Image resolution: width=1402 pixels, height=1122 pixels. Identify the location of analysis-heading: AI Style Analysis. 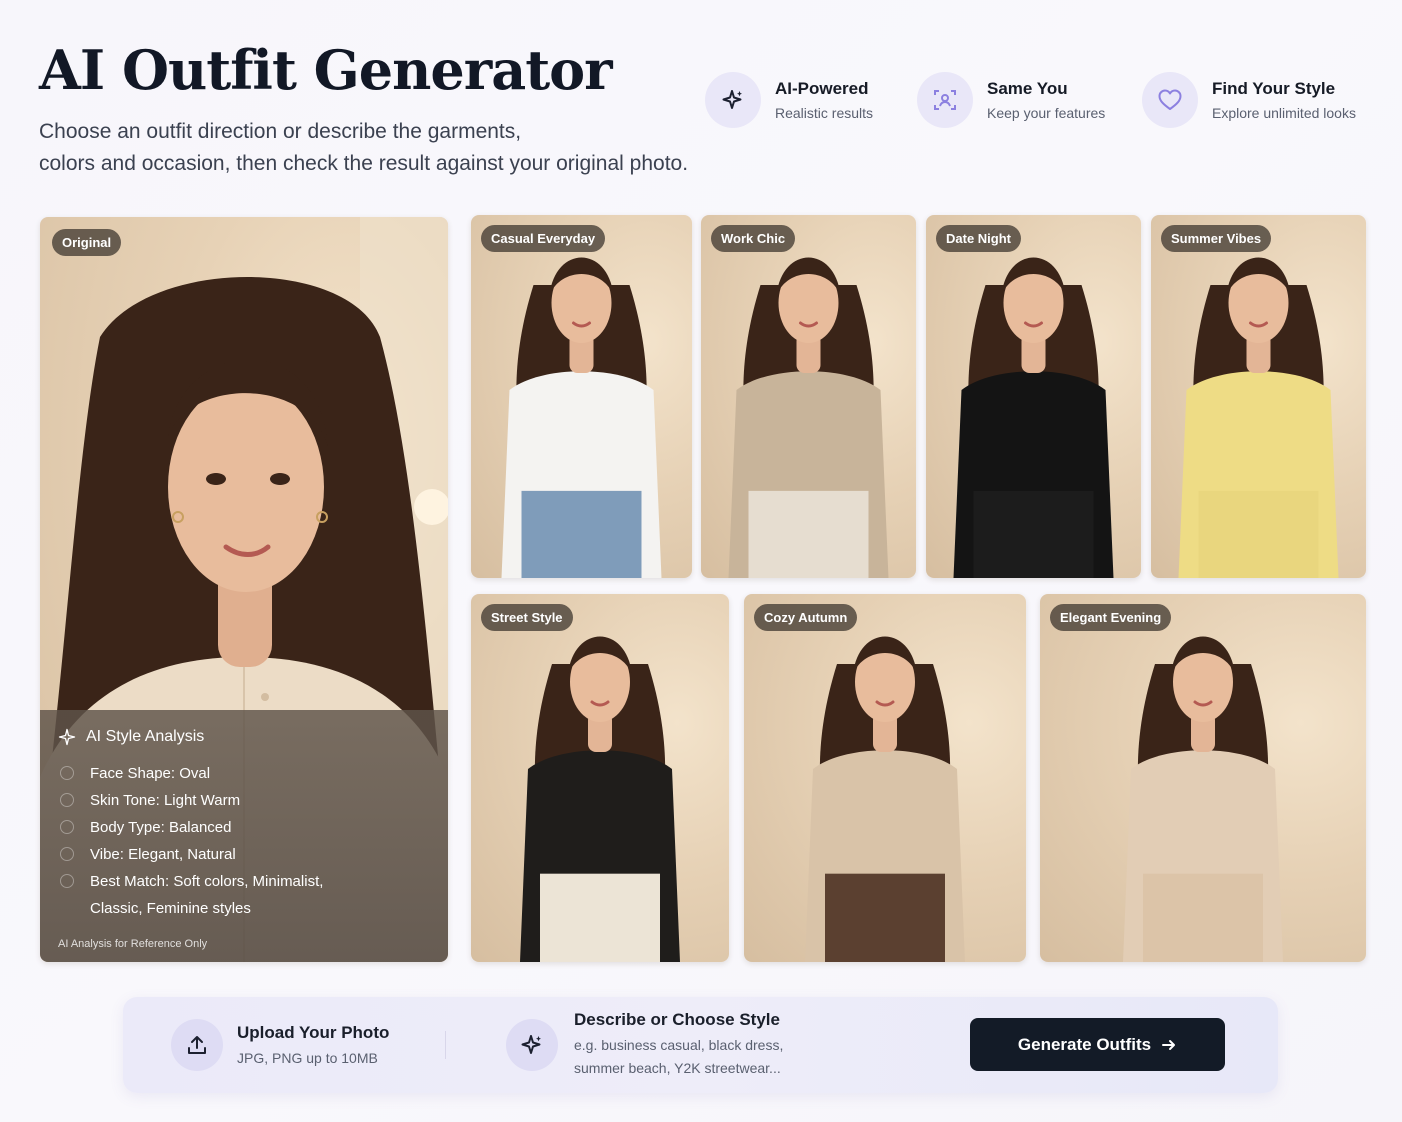
(244, 737).